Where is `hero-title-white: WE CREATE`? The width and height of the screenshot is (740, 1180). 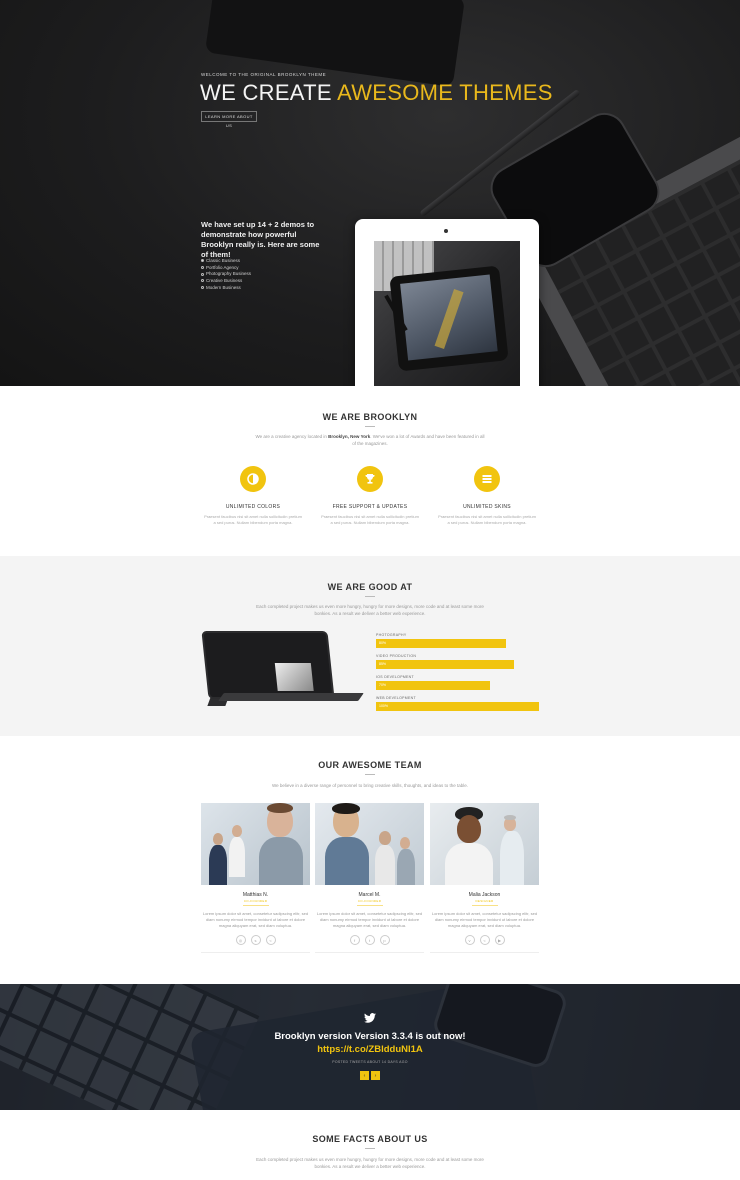 hero-title-white: WE CREATE is located at coordinates (269, 92).